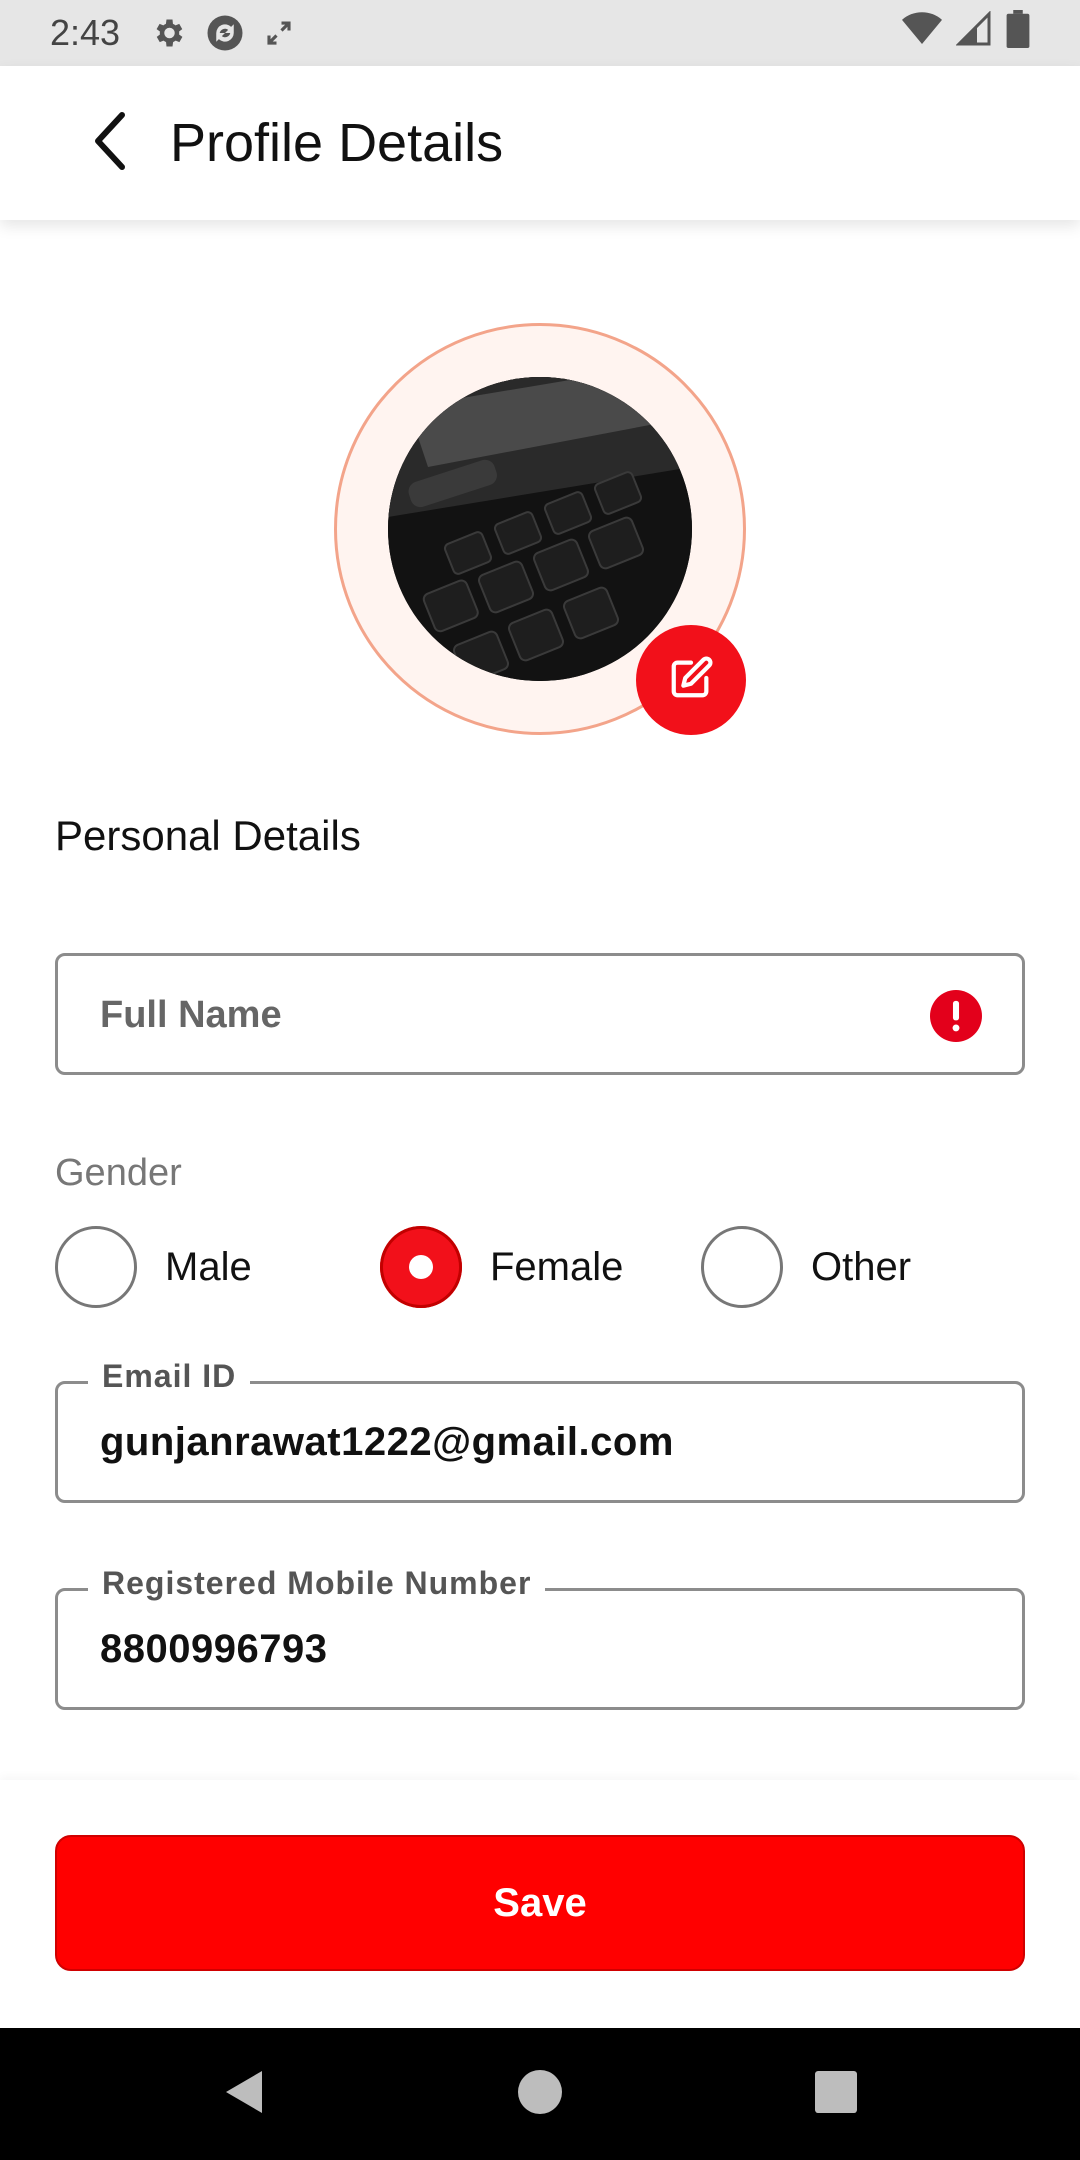 Image resolution: width=1080 pixels, height=2160 pixels. I want to click on nav-back-button, so click(244, 2094).